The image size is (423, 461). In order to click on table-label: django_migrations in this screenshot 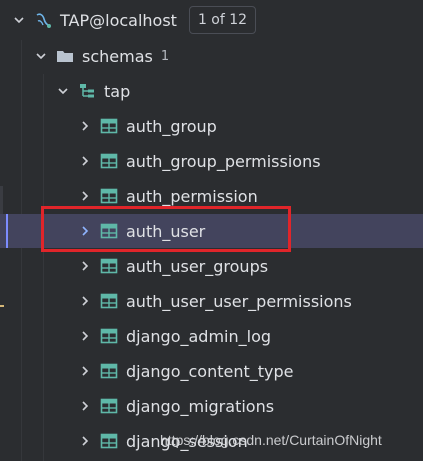, I will do `click(200, 406)`.